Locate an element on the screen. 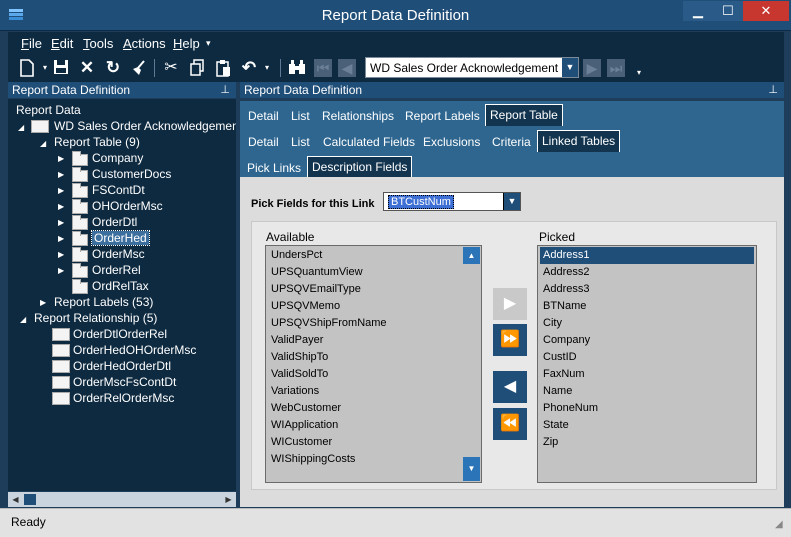  list-item: ValidSoldTo is located at coordinates (298, 374).